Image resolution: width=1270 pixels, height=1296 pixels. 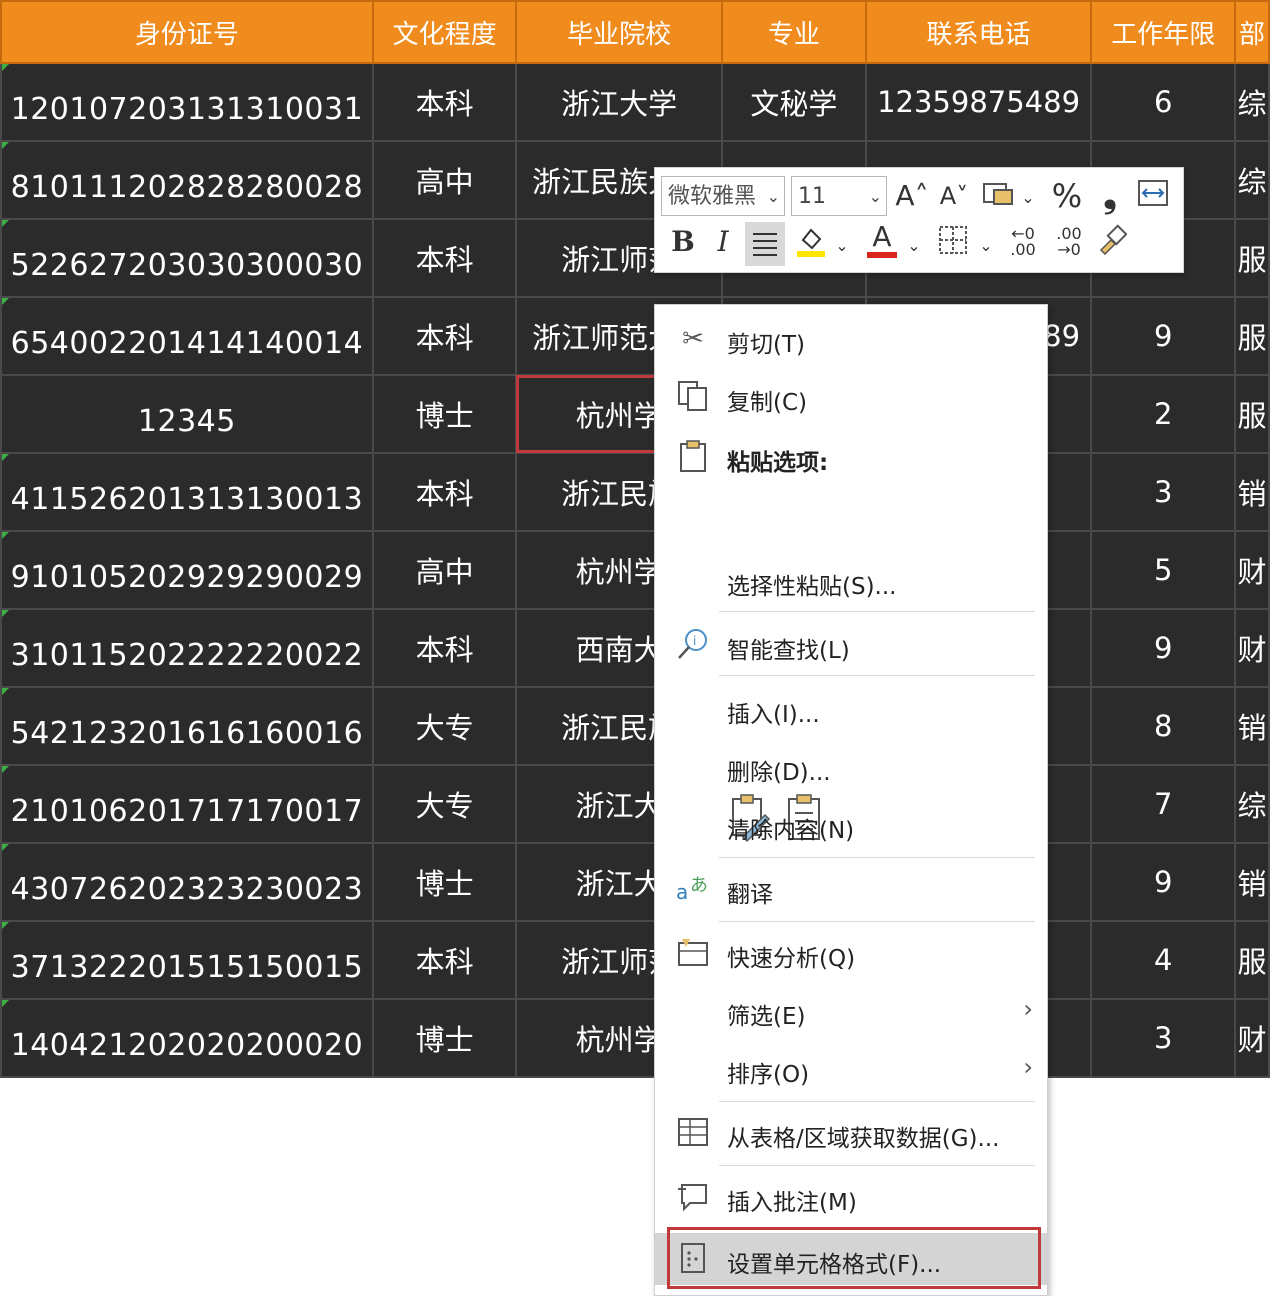 What do you see at coordinates (1023, 242) in the screenshot?
I see `increase-decimal-button: ←0 .00` at bounding box center [1023, 242].